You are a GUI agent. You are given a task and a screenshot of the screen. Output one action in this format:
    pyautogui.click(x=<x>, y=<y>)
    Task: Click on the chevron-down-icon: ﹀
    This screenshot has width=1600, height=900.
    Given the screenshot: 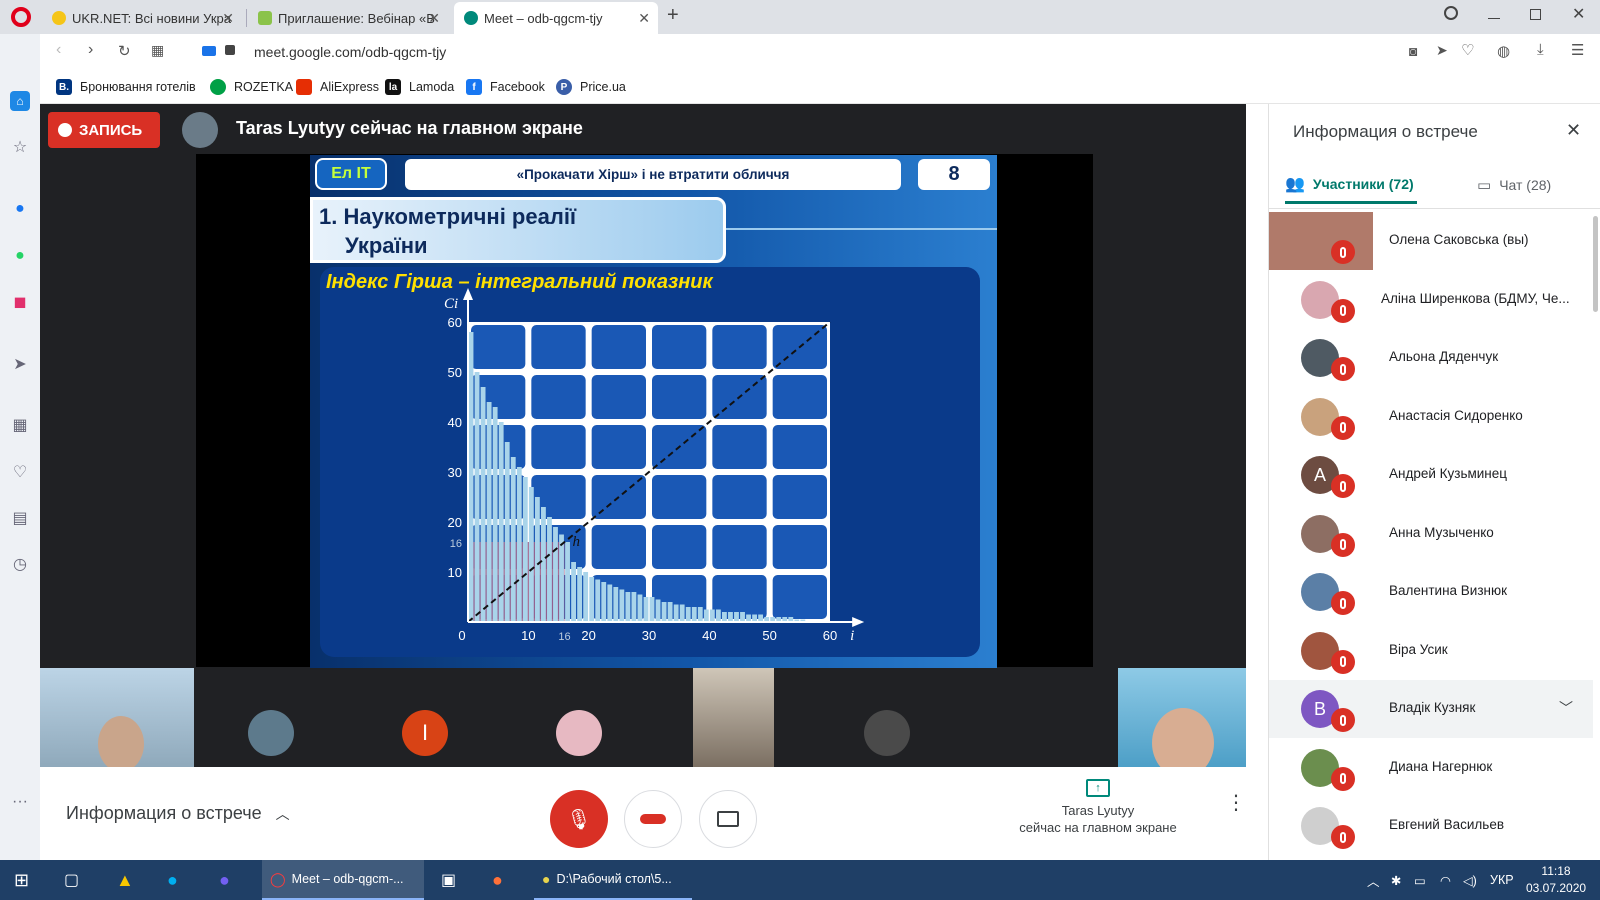 What is the action you would take?
    pyautogui.click(x=1566, y=708)
    